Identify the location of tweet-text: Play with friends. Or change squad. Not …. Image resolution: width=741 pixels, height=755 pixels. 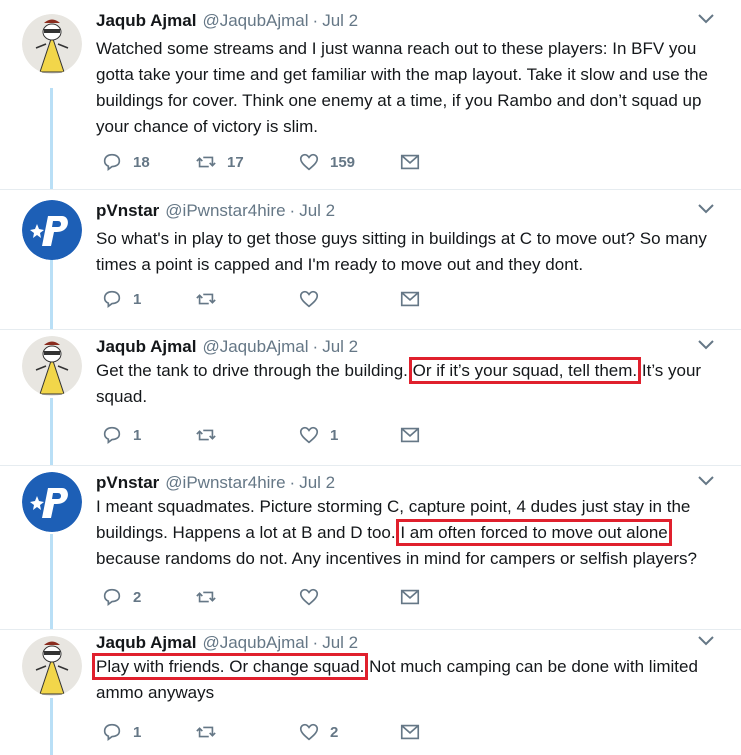
(408, 679).